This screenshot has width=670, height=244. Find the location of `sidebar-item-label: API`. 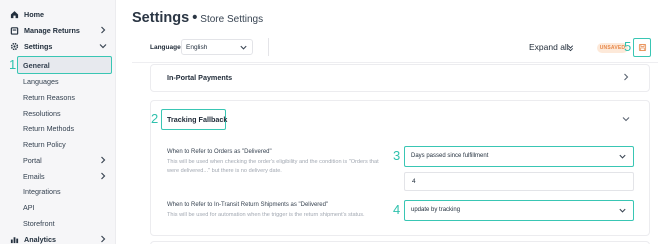

sidebar-item-label: API is located at coordinates (29, 207).